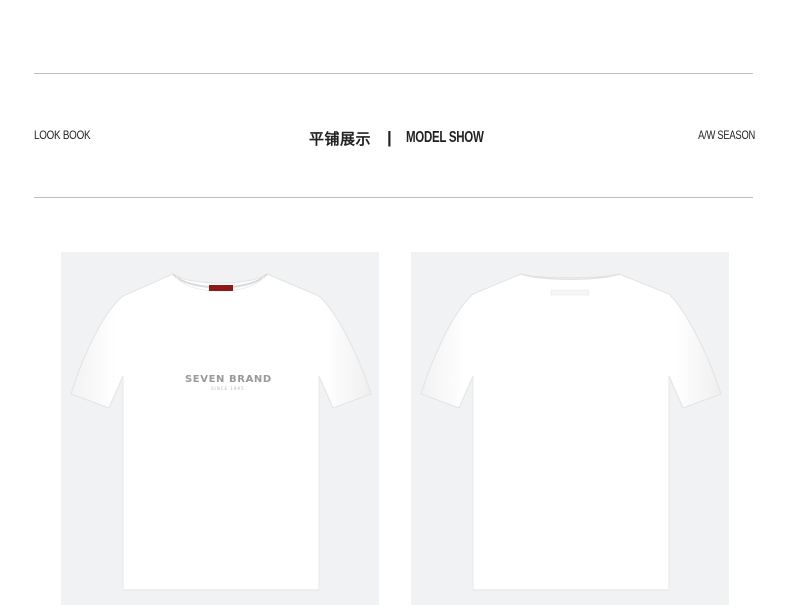 The width and height of the screenshot is (790, 615). Describe the element at coordinates (62, 135) in the screenshot. I see `look-book-label: LOOK BOOK` at that location.